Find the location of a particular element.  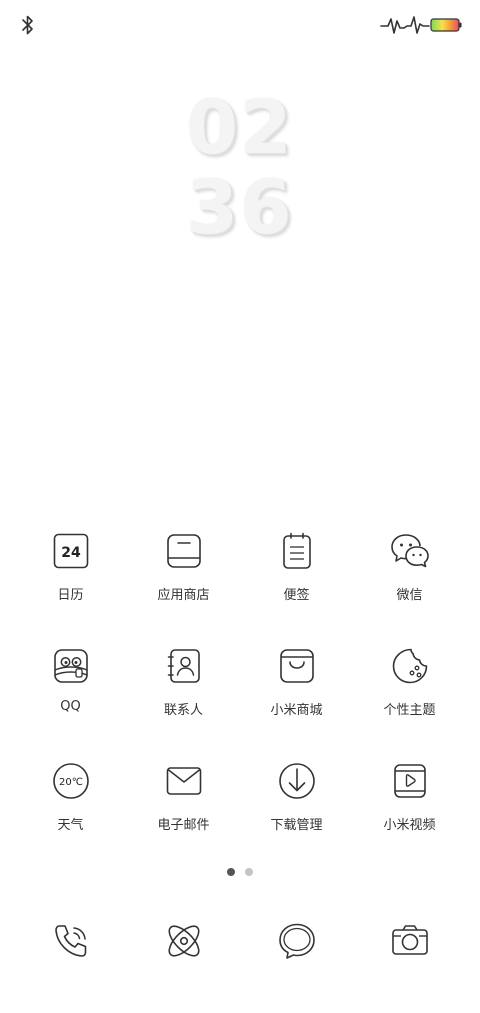

bluetooth-icon is located at coordinates (27, 25).